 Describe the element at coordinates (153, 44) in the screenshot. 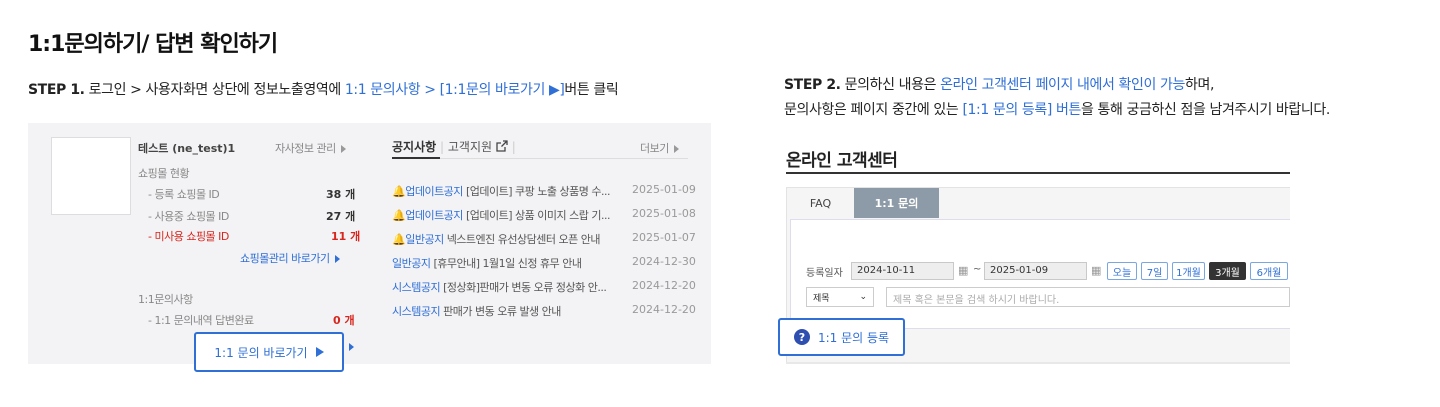

I see `page-title: 1:1문의하기/ 답변 확인하기` at that location.